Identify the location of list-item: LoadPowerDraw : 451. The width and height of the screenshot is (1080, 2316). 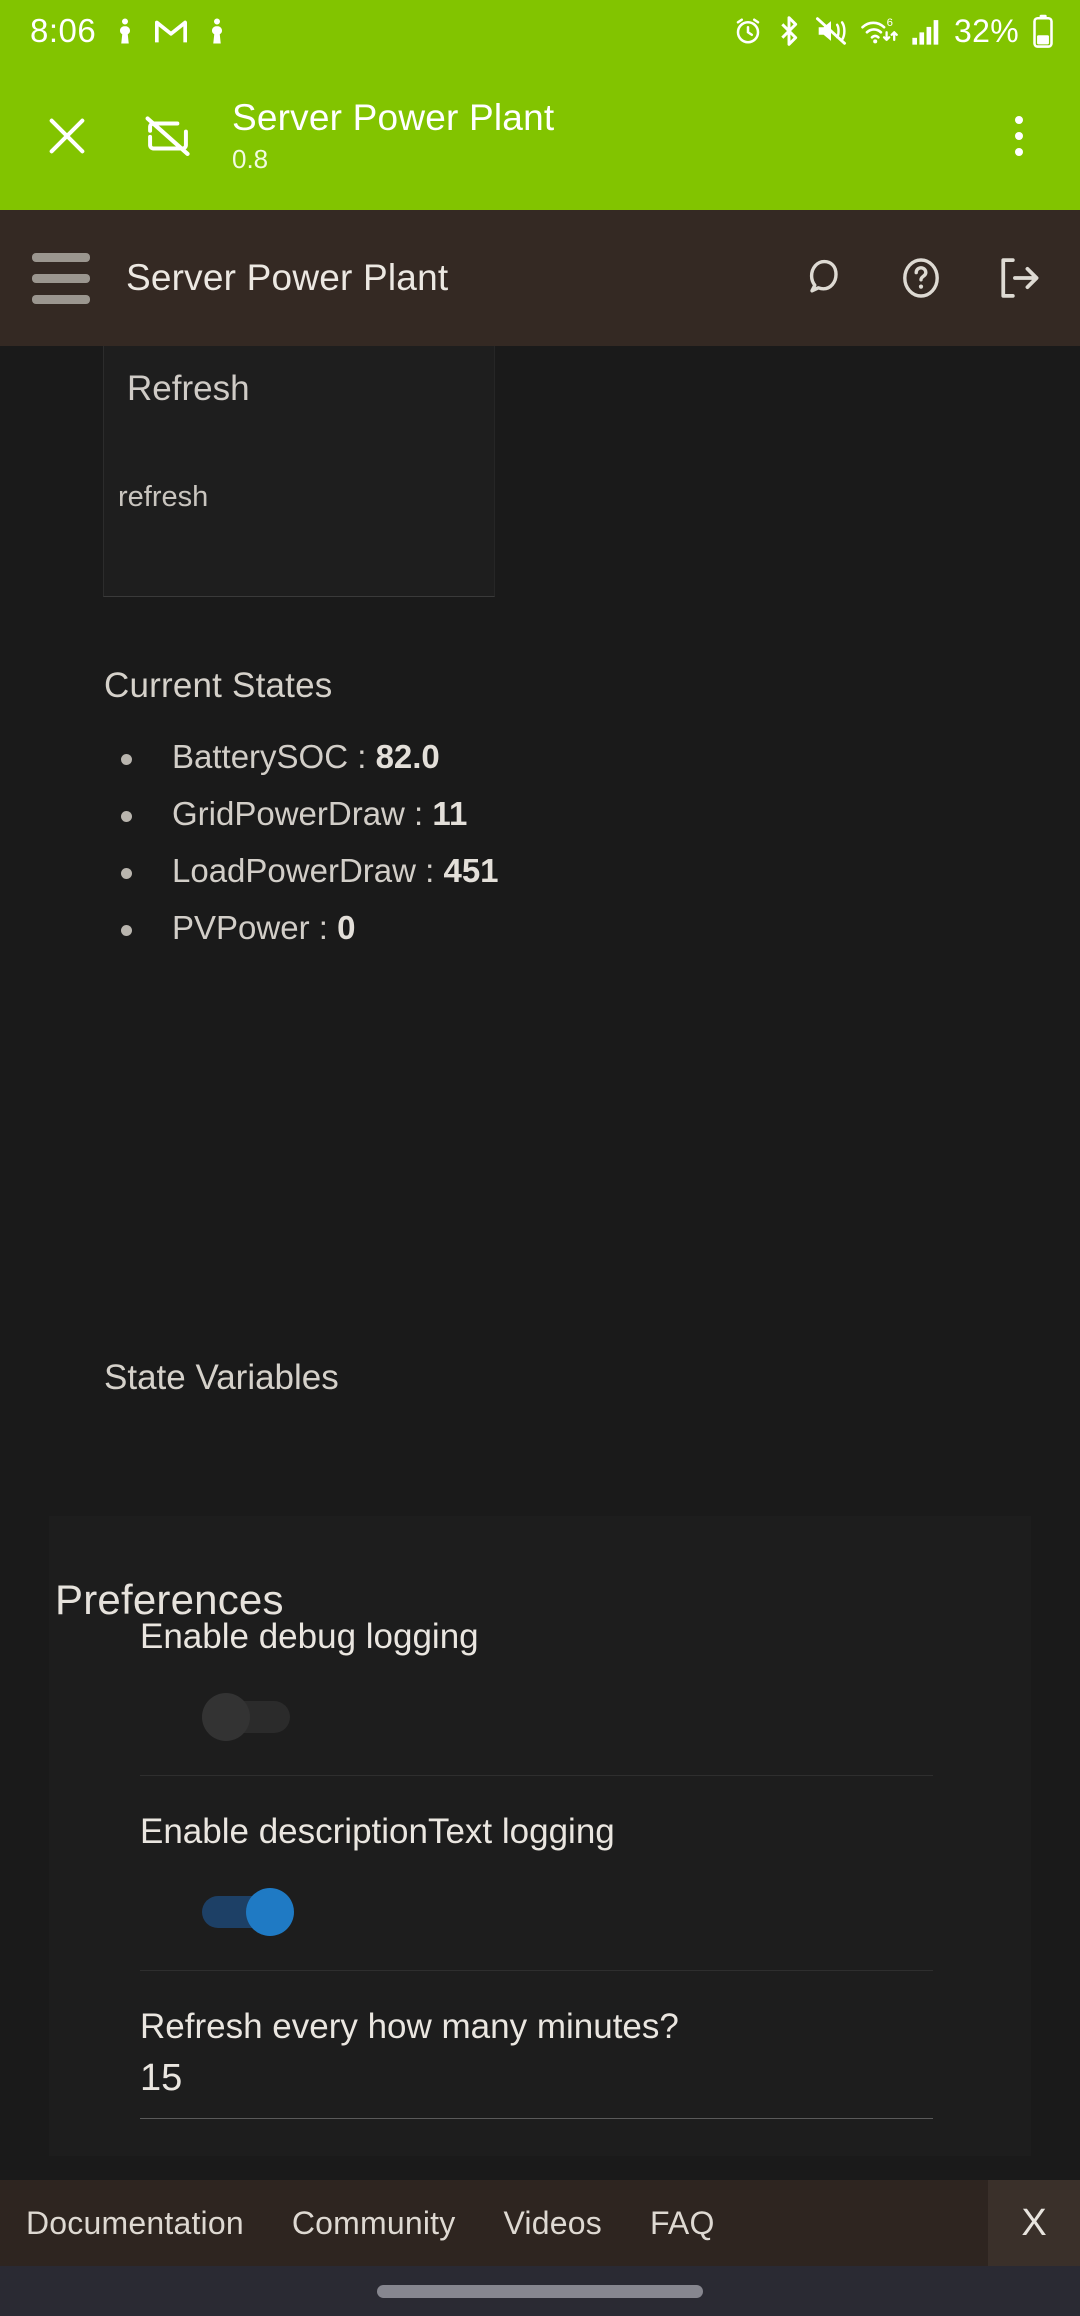
(301, 871).